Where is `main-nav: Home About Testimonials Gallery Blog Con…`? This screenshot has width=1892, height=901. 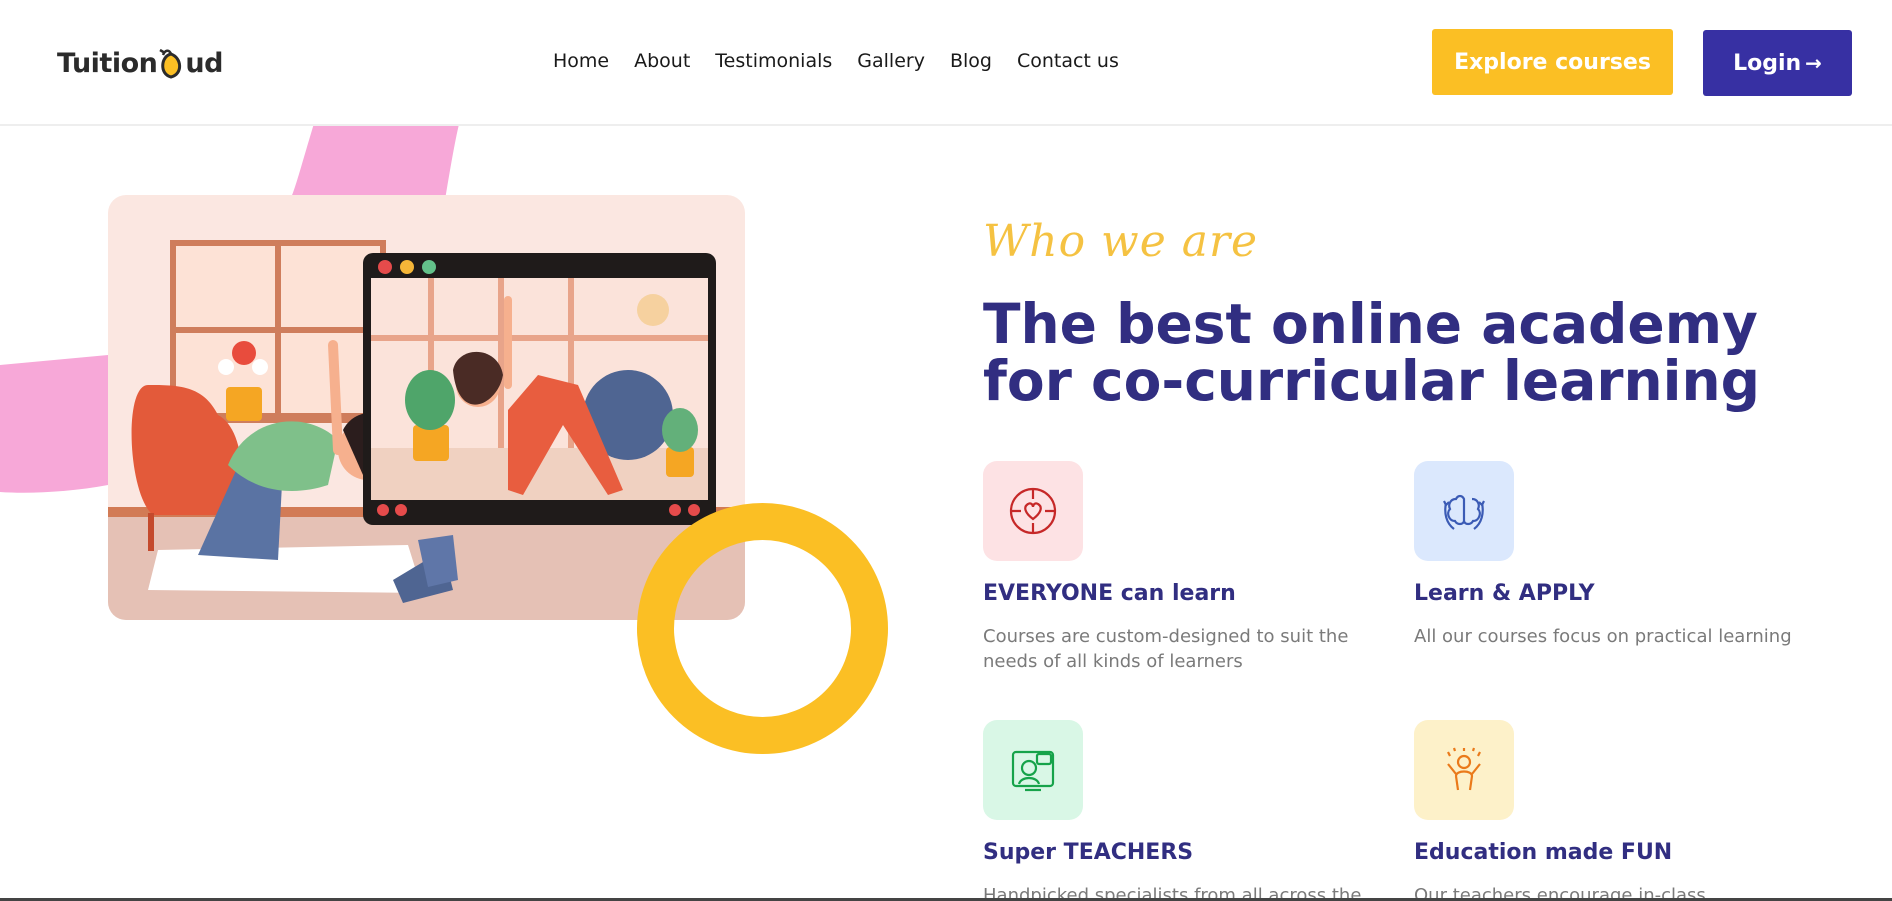
main-nav: Home About Testimonials Gallery Blog Con… is located at coordinates (836, 61).